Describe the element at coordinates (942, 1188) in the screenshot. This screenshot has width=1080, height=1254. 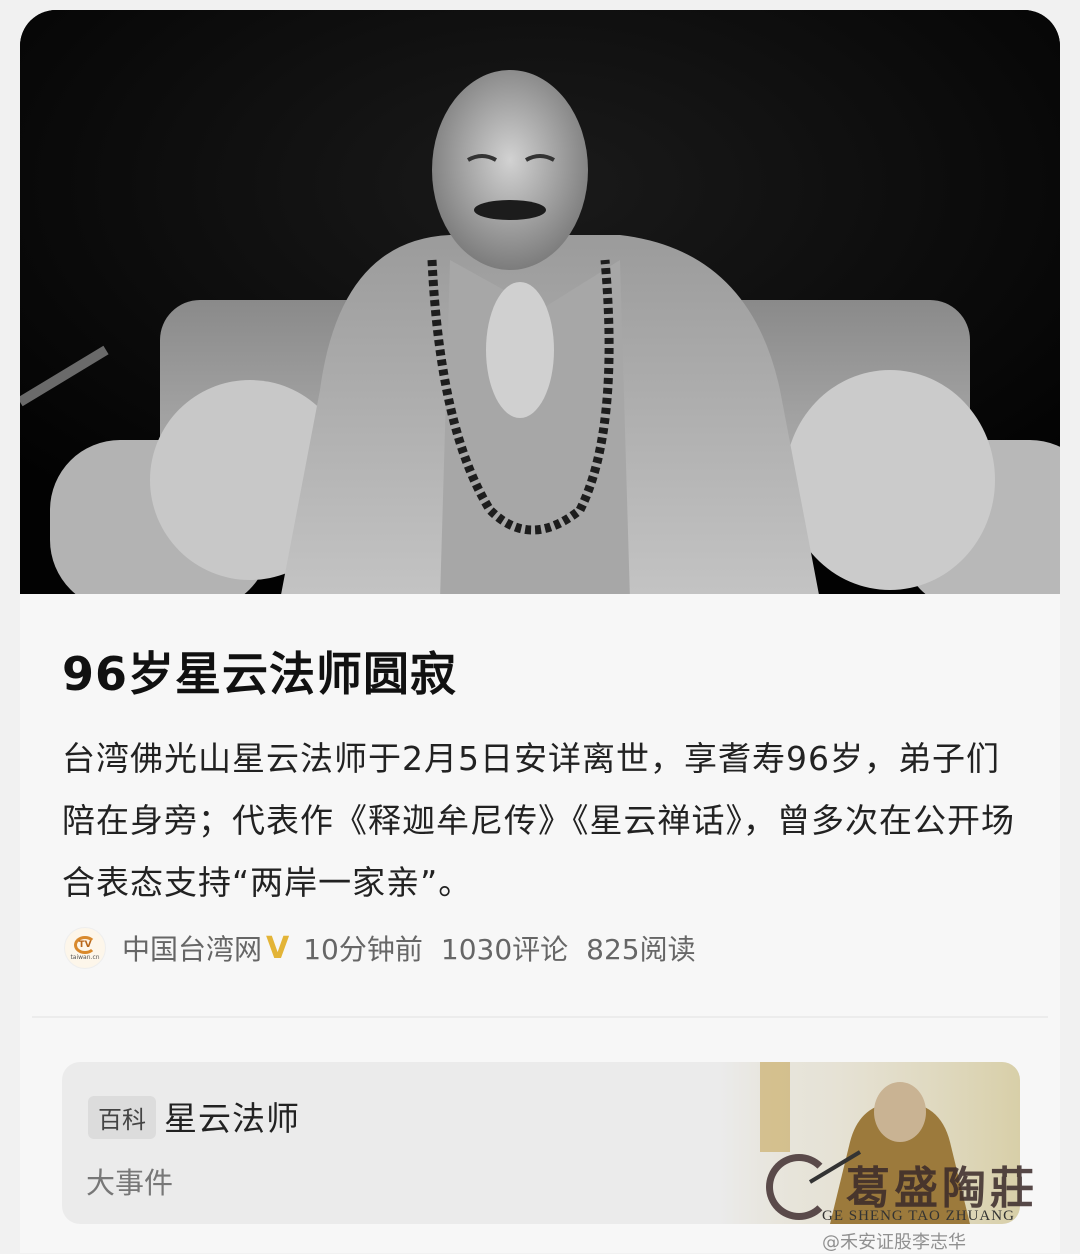
I see `watermark-brand: 葛盛陶莊` at that location.